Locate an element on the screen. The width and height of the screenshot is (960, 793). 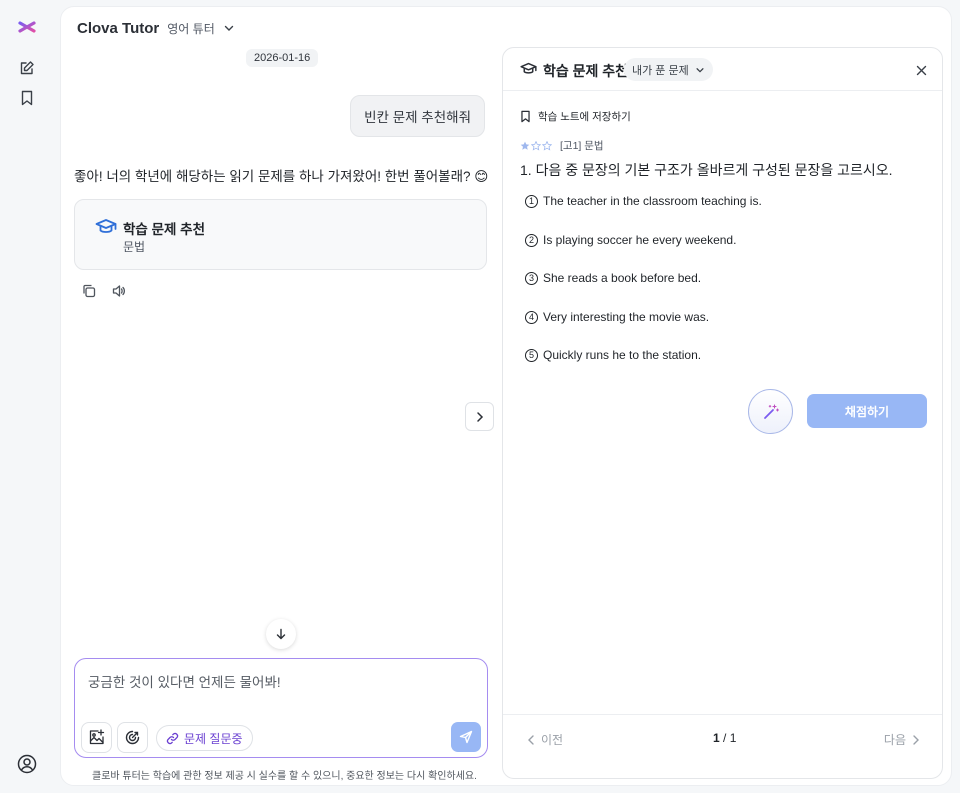
question-mode-chip: 문제 질문중 is located at coordinates (204, 738).